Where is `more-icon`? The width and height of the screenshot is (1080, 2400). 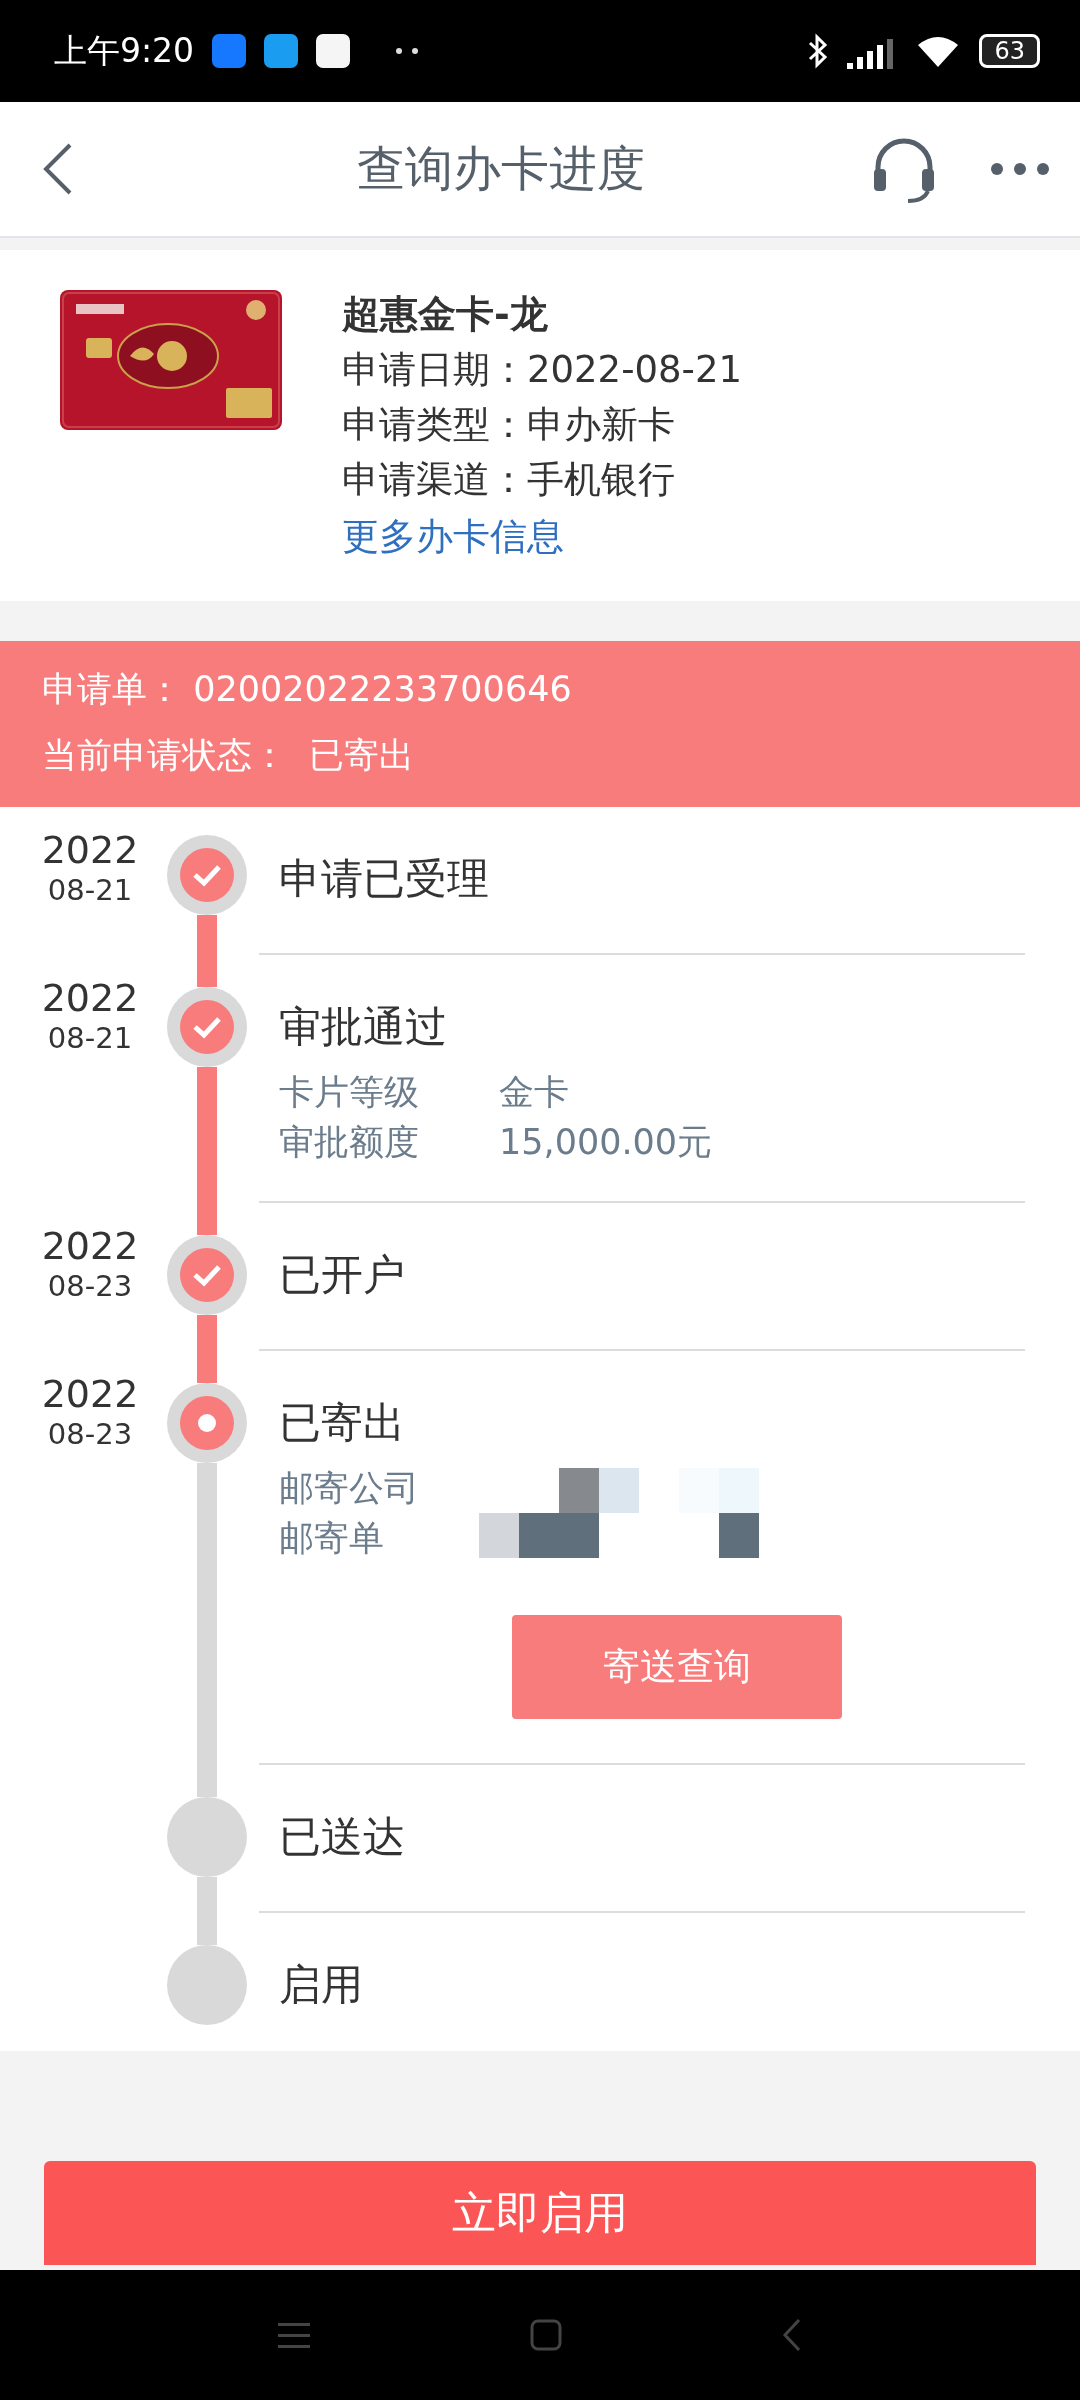
more-icon is located at coordinates (1020, 169).